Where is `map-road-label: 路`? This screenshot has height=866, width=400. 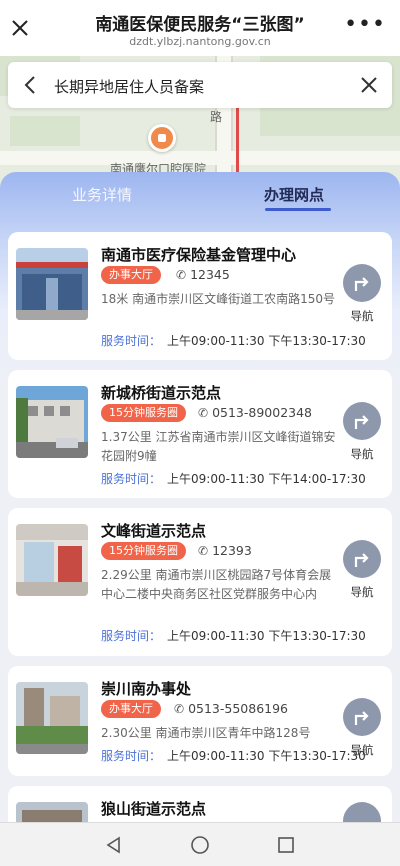 map-road-label: 路 is located at coordinates (216, 117).